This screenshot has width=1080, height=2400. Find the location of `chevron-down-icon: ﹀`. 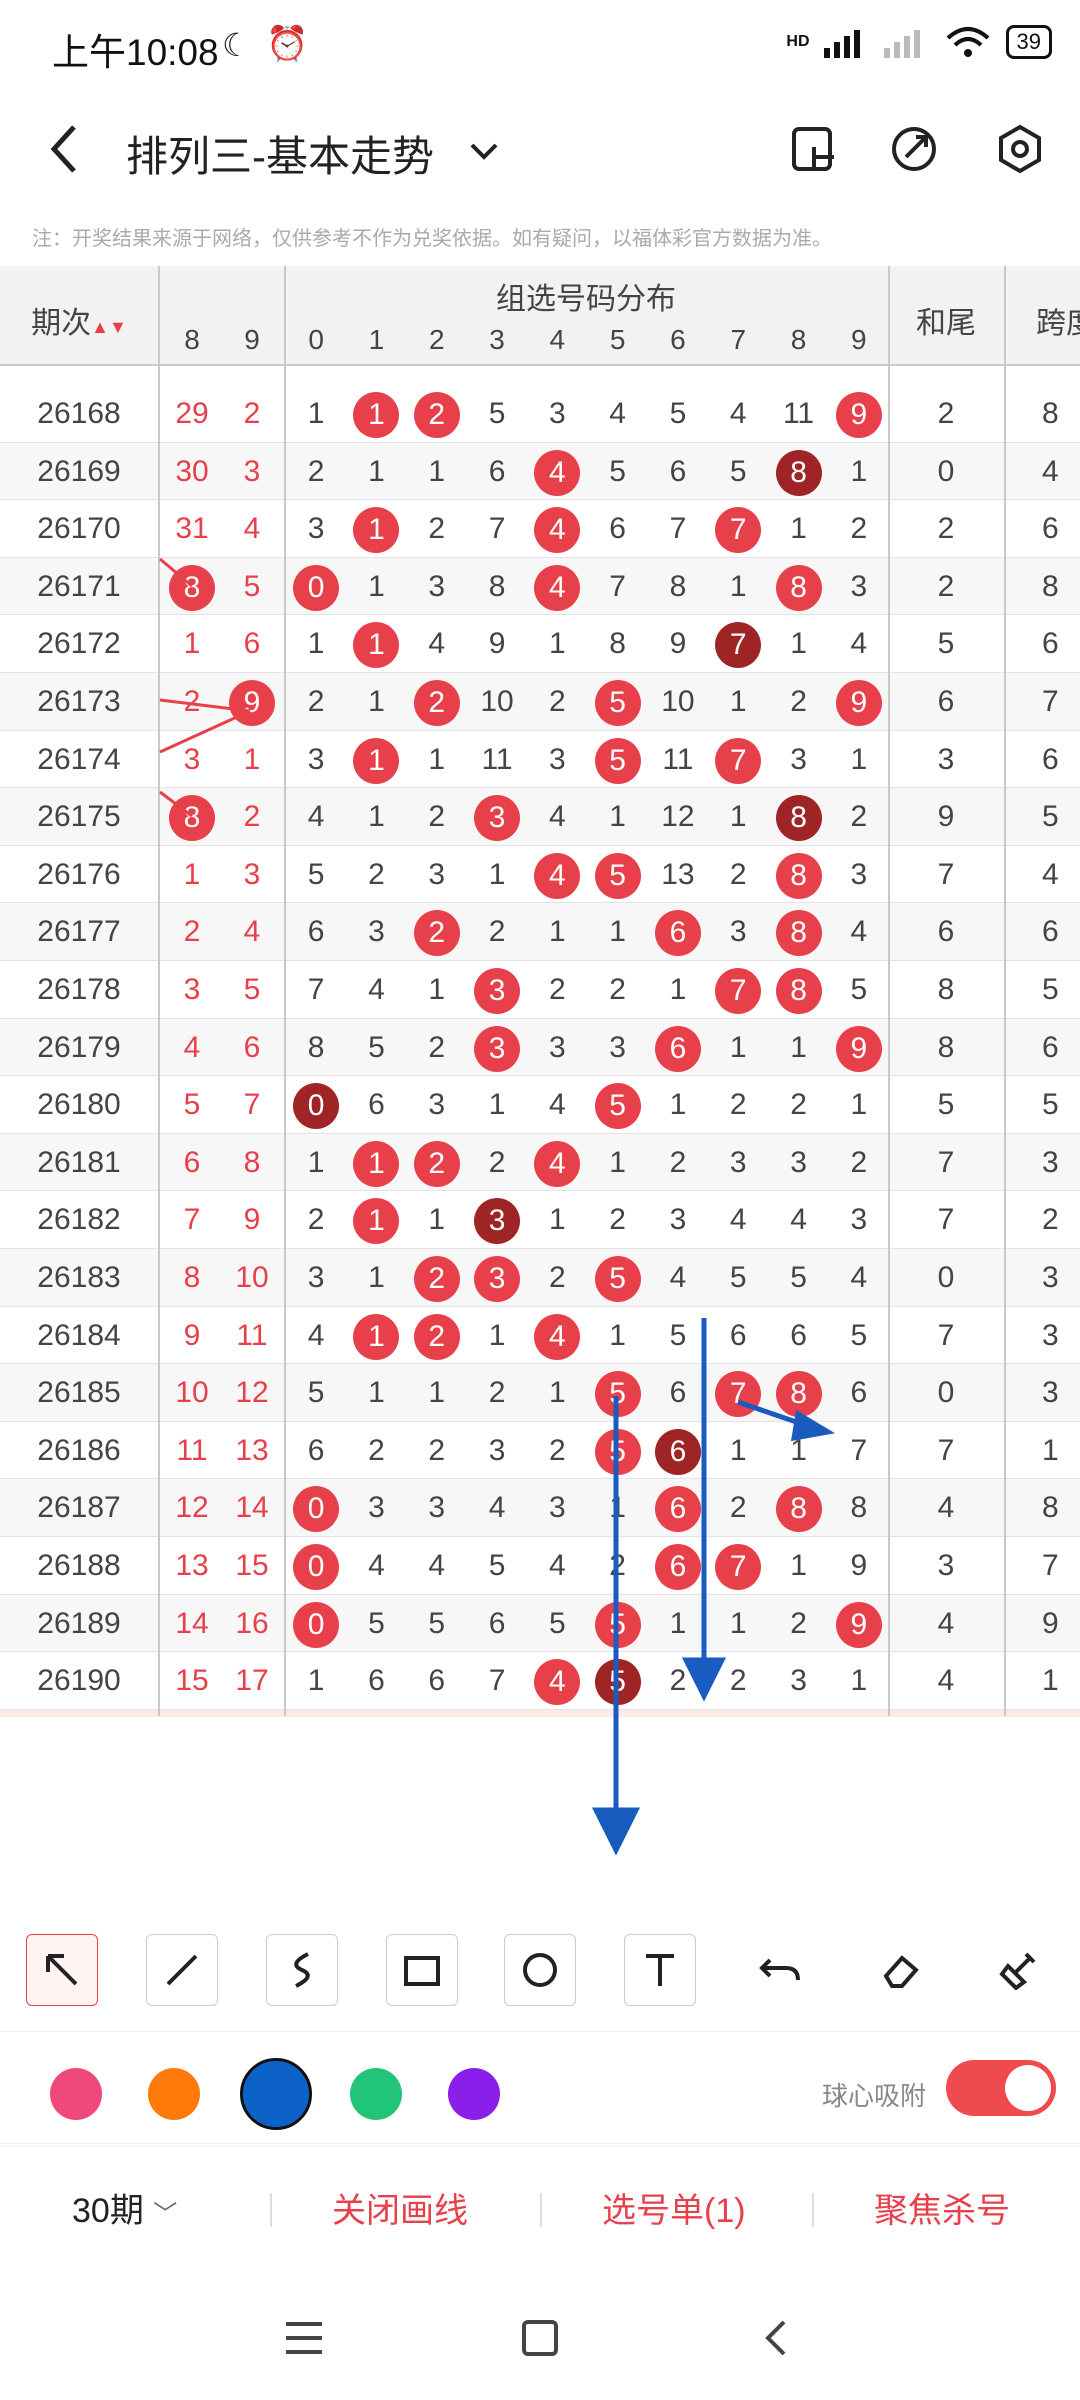

chevron-down-icon: ﹀ is located at coordinates (165, 2214).